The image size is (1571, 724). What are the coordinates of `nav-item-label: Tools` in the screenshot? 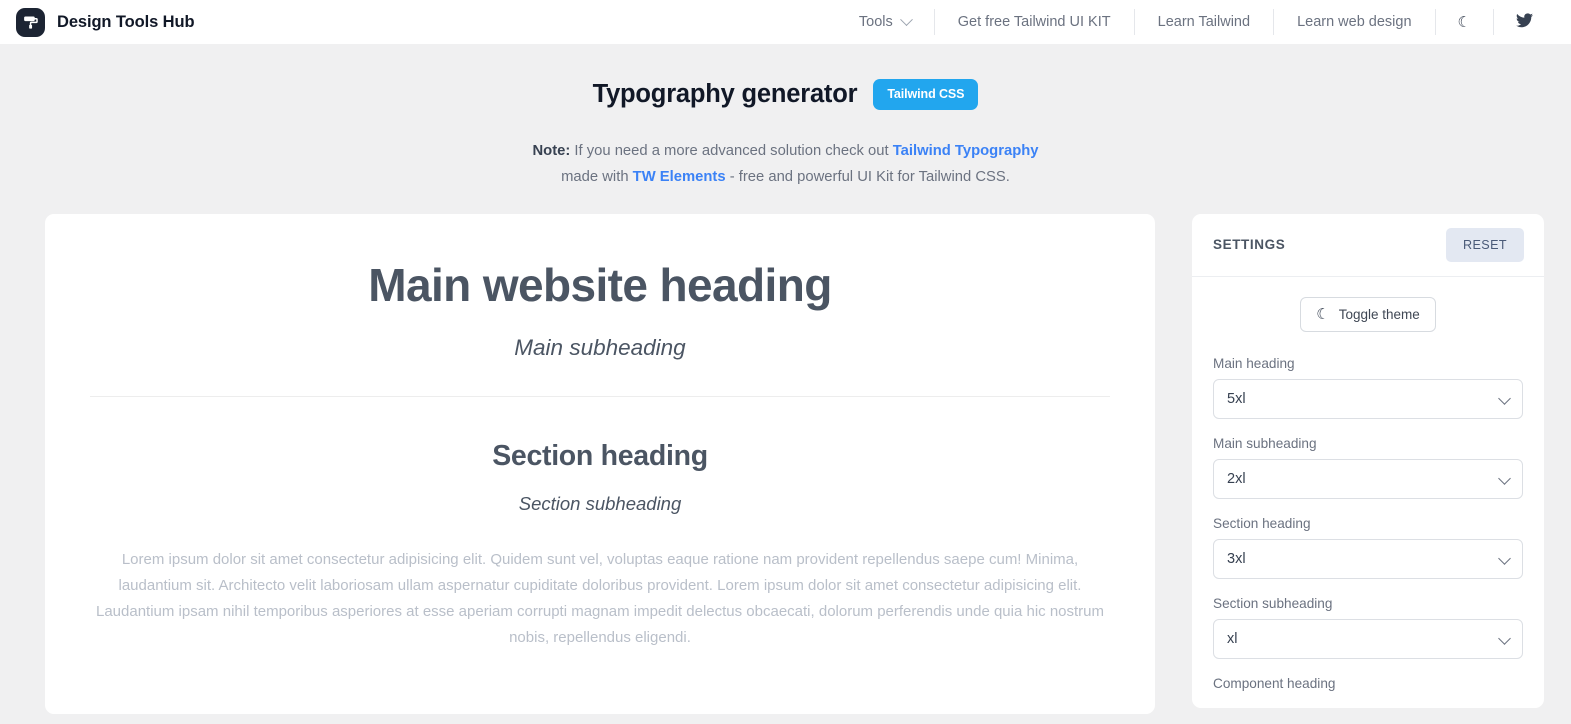 It's located at (875, 22).